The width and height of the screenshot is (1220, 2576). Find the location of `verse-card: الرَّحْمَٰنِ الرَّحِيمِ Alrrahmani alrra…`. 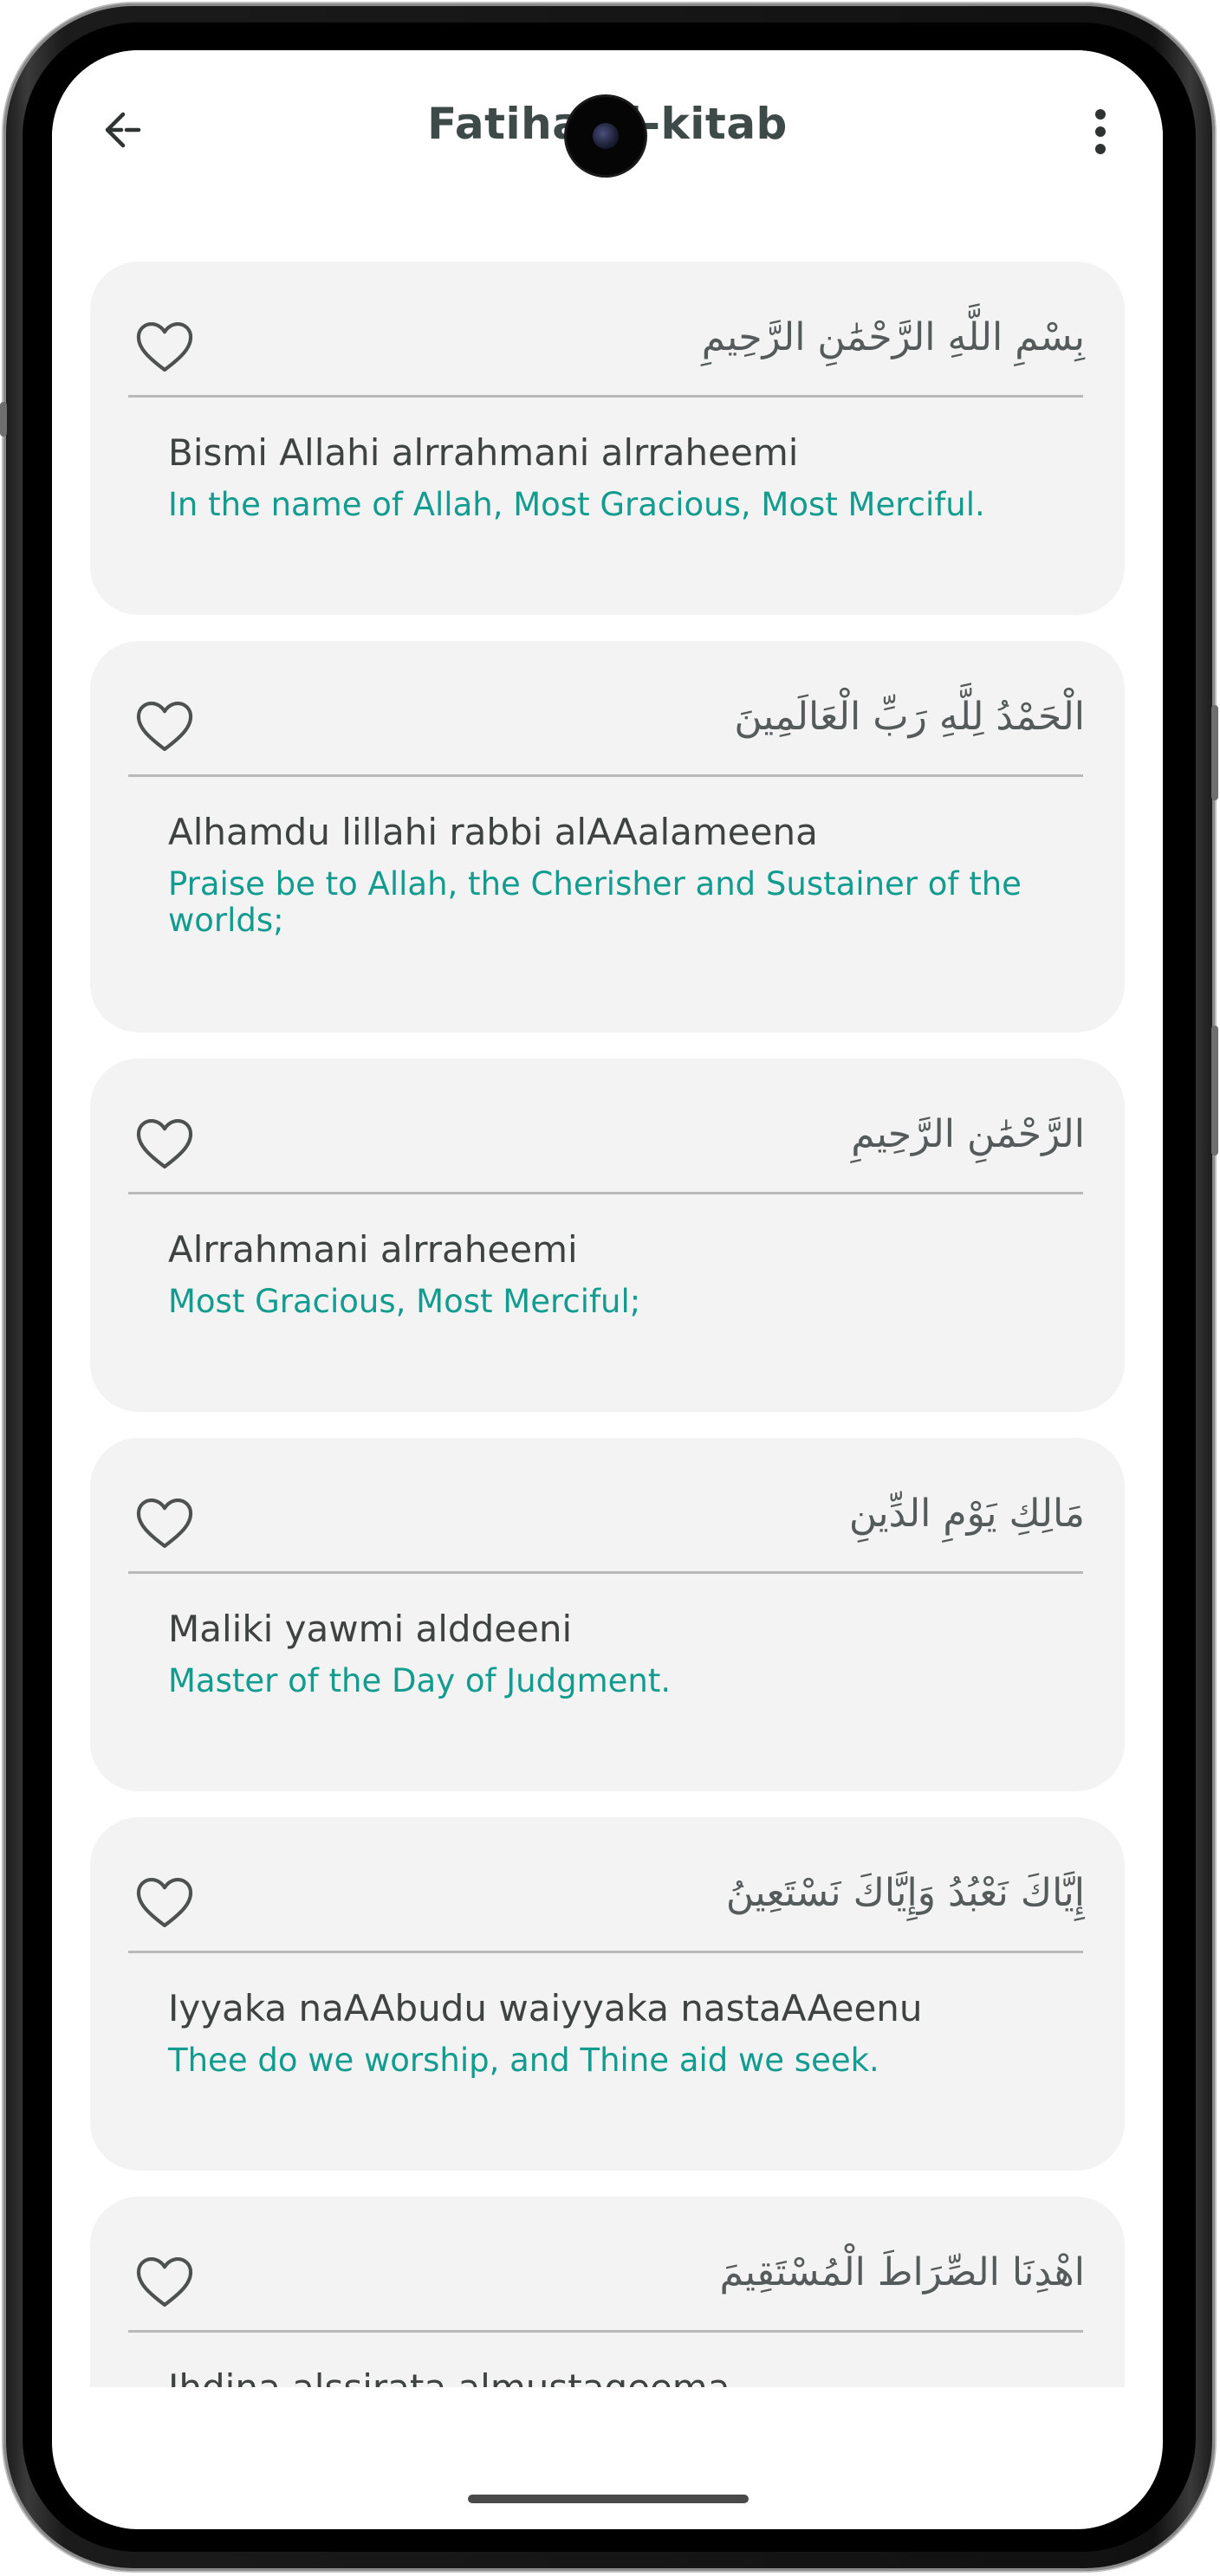

verse-card: الرَّحْمَٰنِ الرَّحِيمِ Alrrahmani alrra… is located at coordinates (607, 1235).